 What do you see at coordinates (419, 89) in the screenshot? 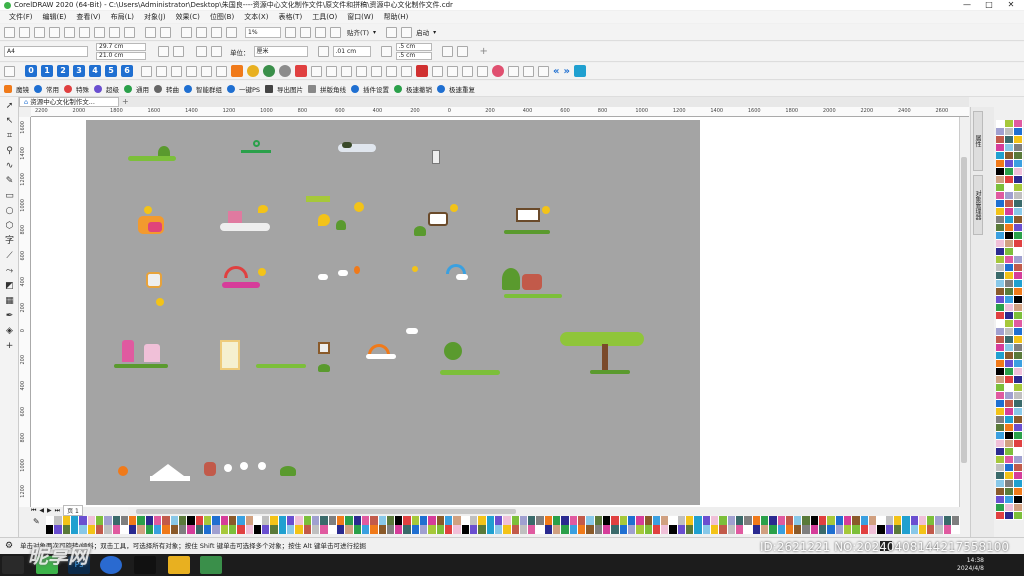
I see `plugin-fast-undo: 极速撤销` at bounding box center [419, 89].